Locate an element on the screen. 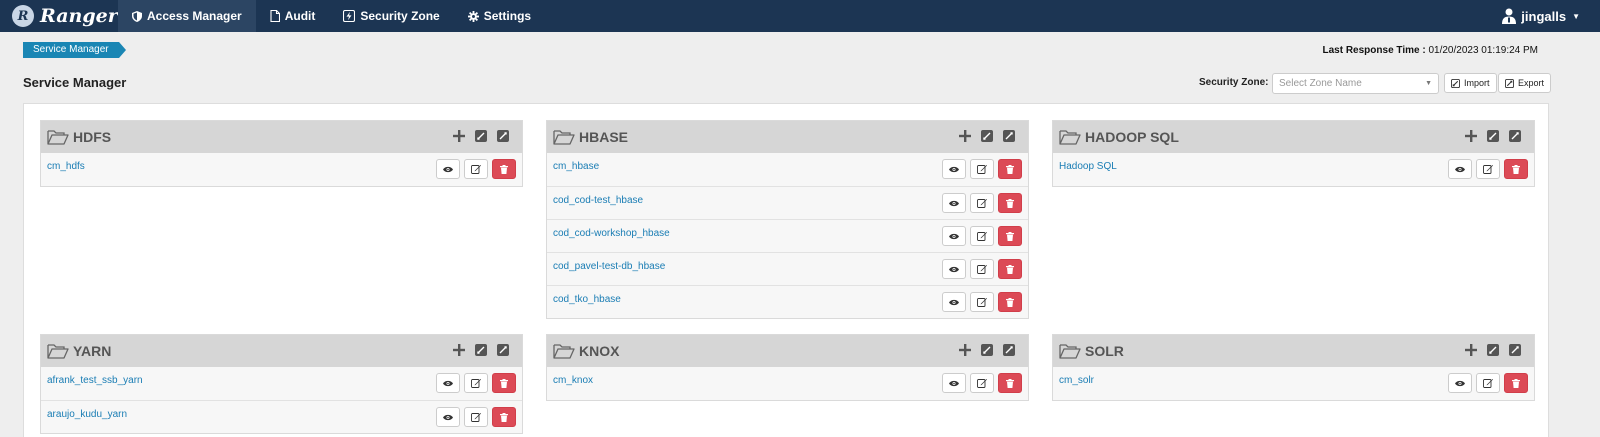  service-link: cm_hdfs is located at coordinates (66, 166).